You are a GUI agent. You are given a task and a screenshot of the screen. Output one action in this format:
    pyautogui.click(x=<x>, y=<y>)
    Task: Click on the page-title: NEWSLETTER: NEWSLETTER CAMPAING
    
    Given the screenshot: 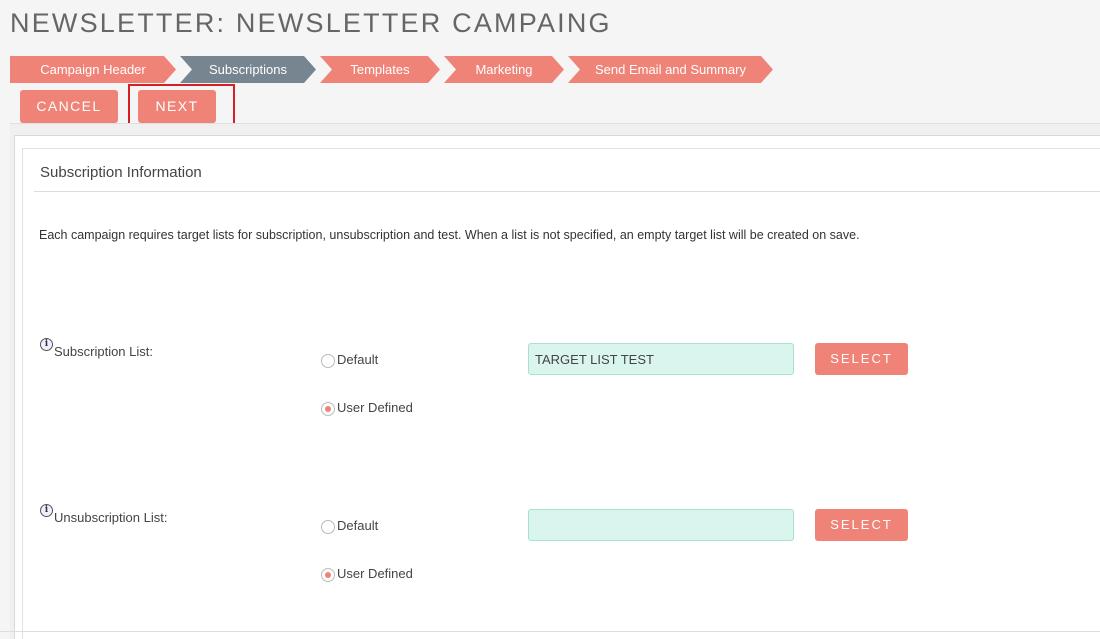 What is the action you would take?
    pyautogui.click(x=311, y=23)
    